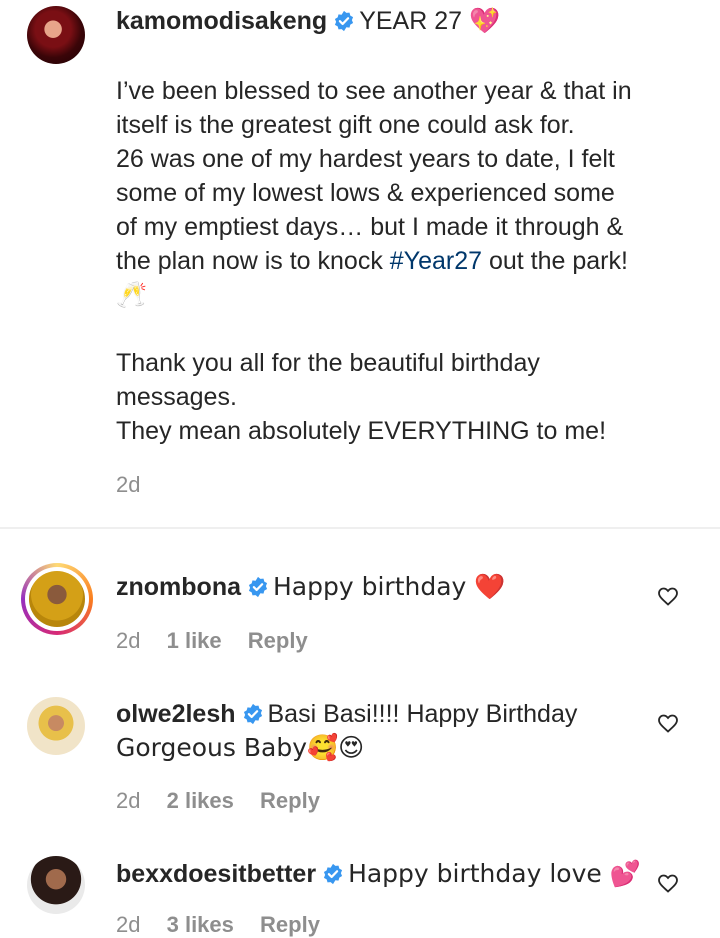  Describe the element at coordinates (176, 397) in the screenshot. I see `caption-line-9: messages.` at that location.